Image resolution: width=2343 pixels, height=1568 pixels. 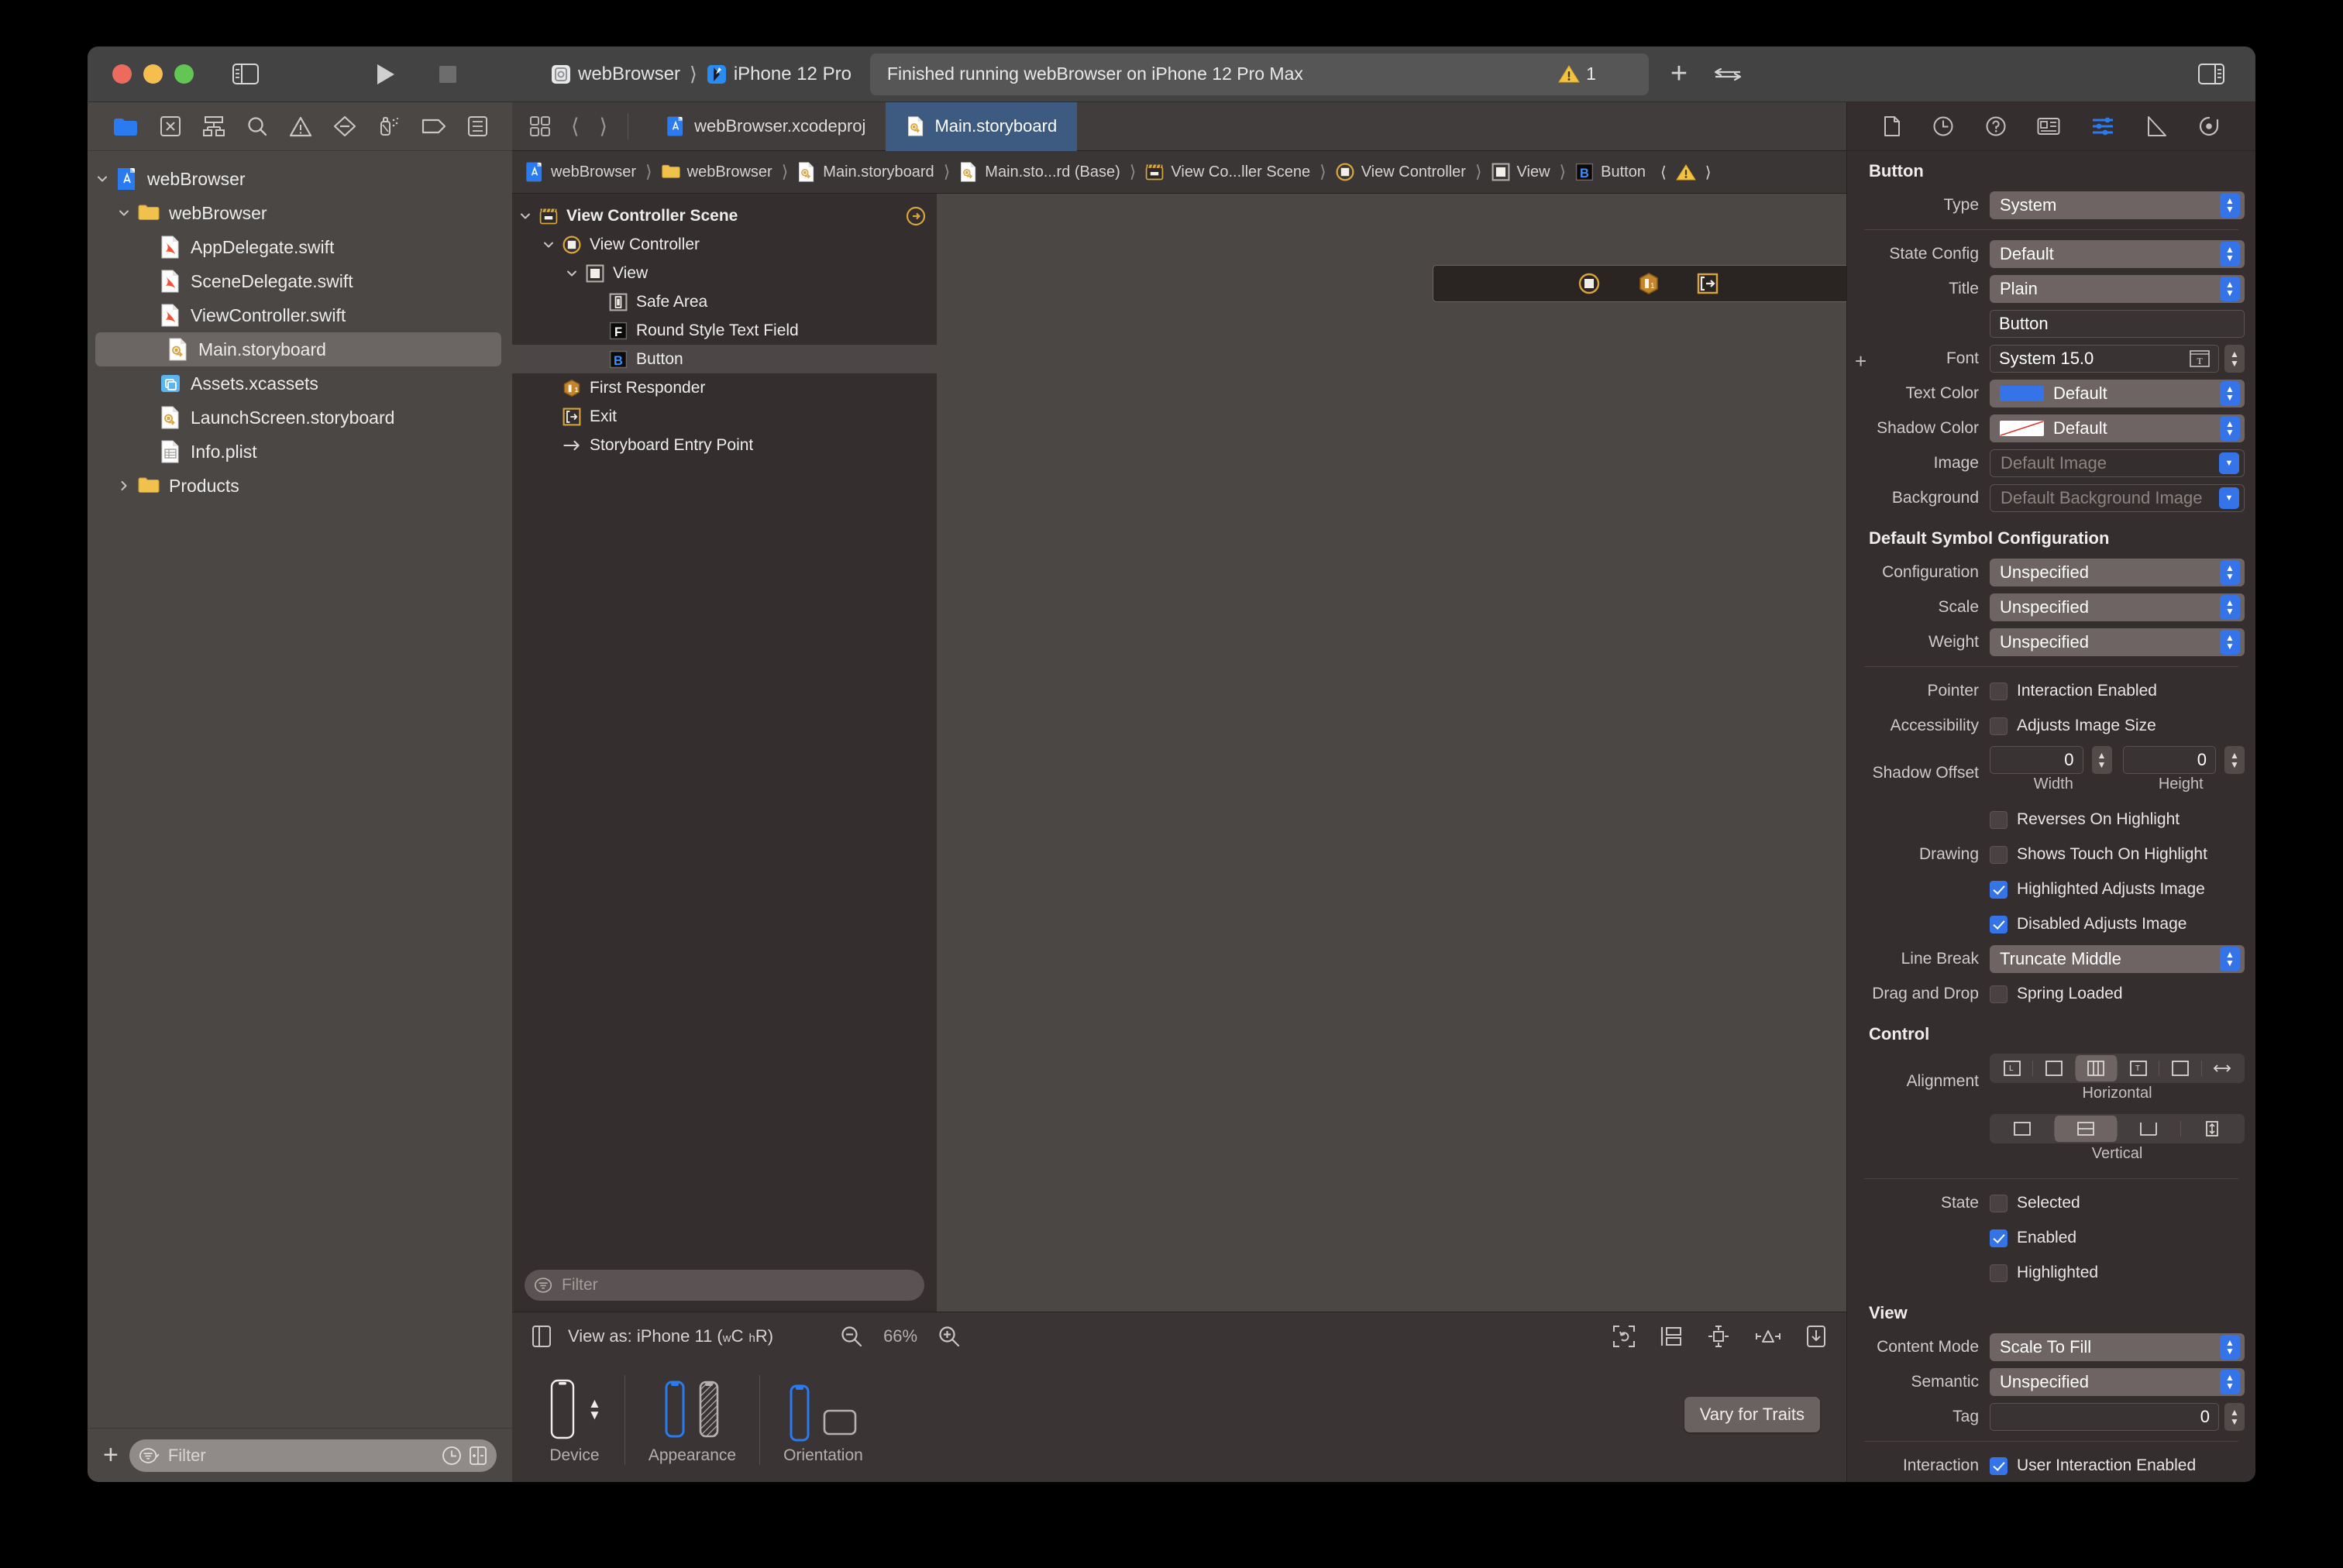 I want to click on outline-item-first-responder: 1 First Responder, so click(x=724, y=387).